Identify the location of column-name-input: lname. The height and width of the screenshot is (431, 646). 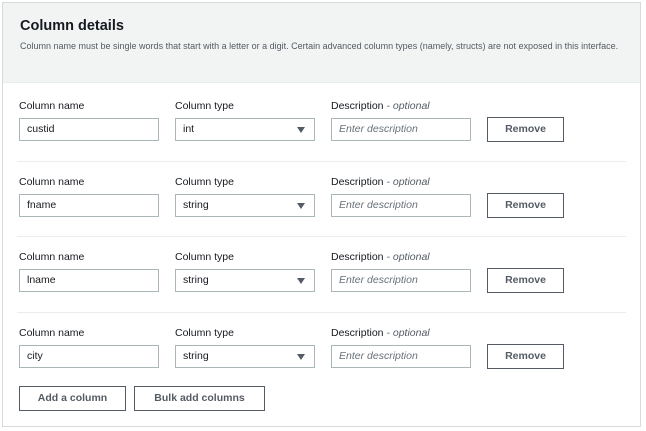
(89, 280).